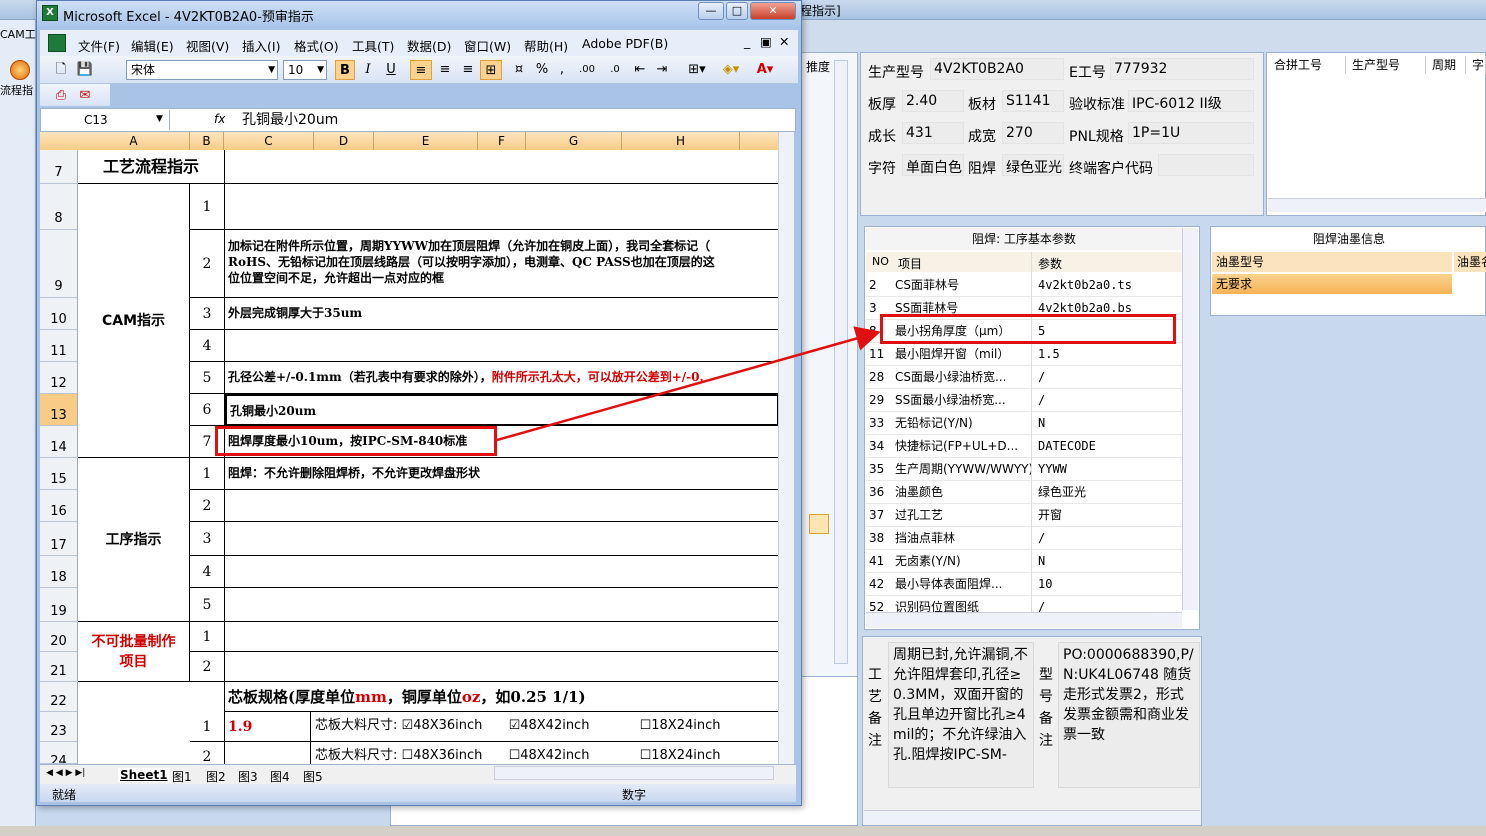 The image size is (1486, 836). I want to click on bold-button: B, so click(345, 70).